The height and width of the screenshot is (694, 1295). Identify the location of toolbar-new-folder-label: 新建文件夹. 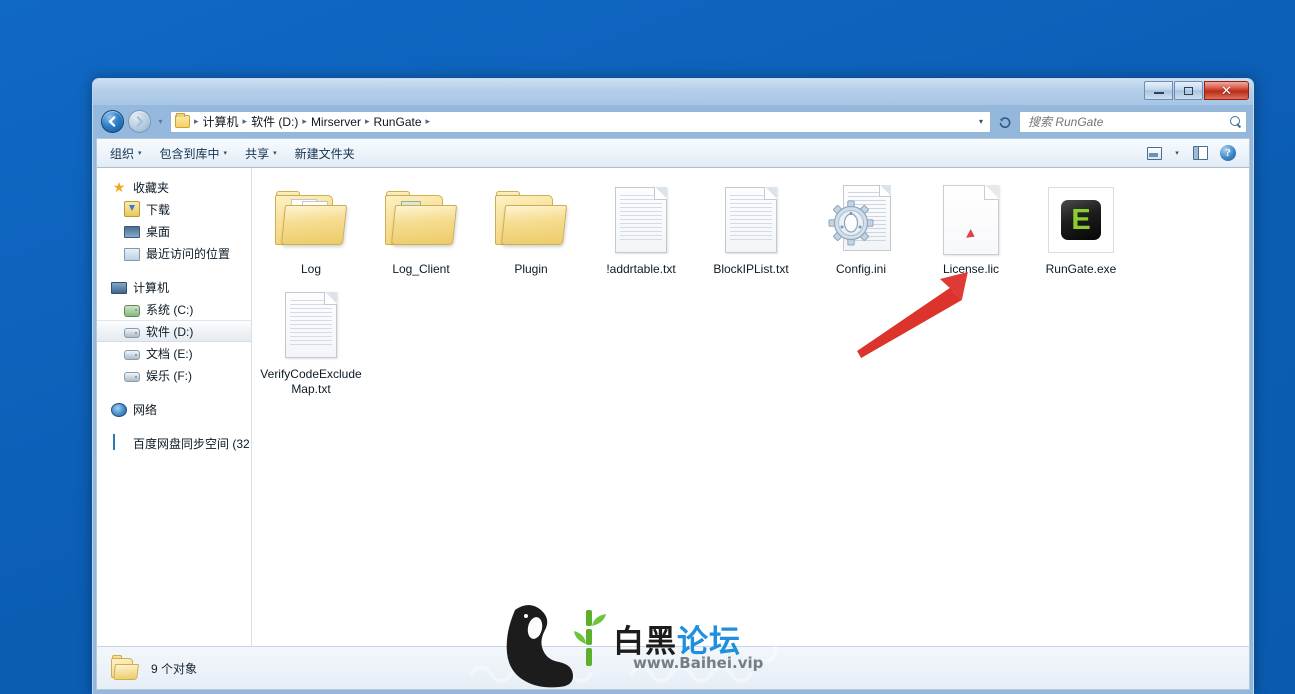
(324, 153).